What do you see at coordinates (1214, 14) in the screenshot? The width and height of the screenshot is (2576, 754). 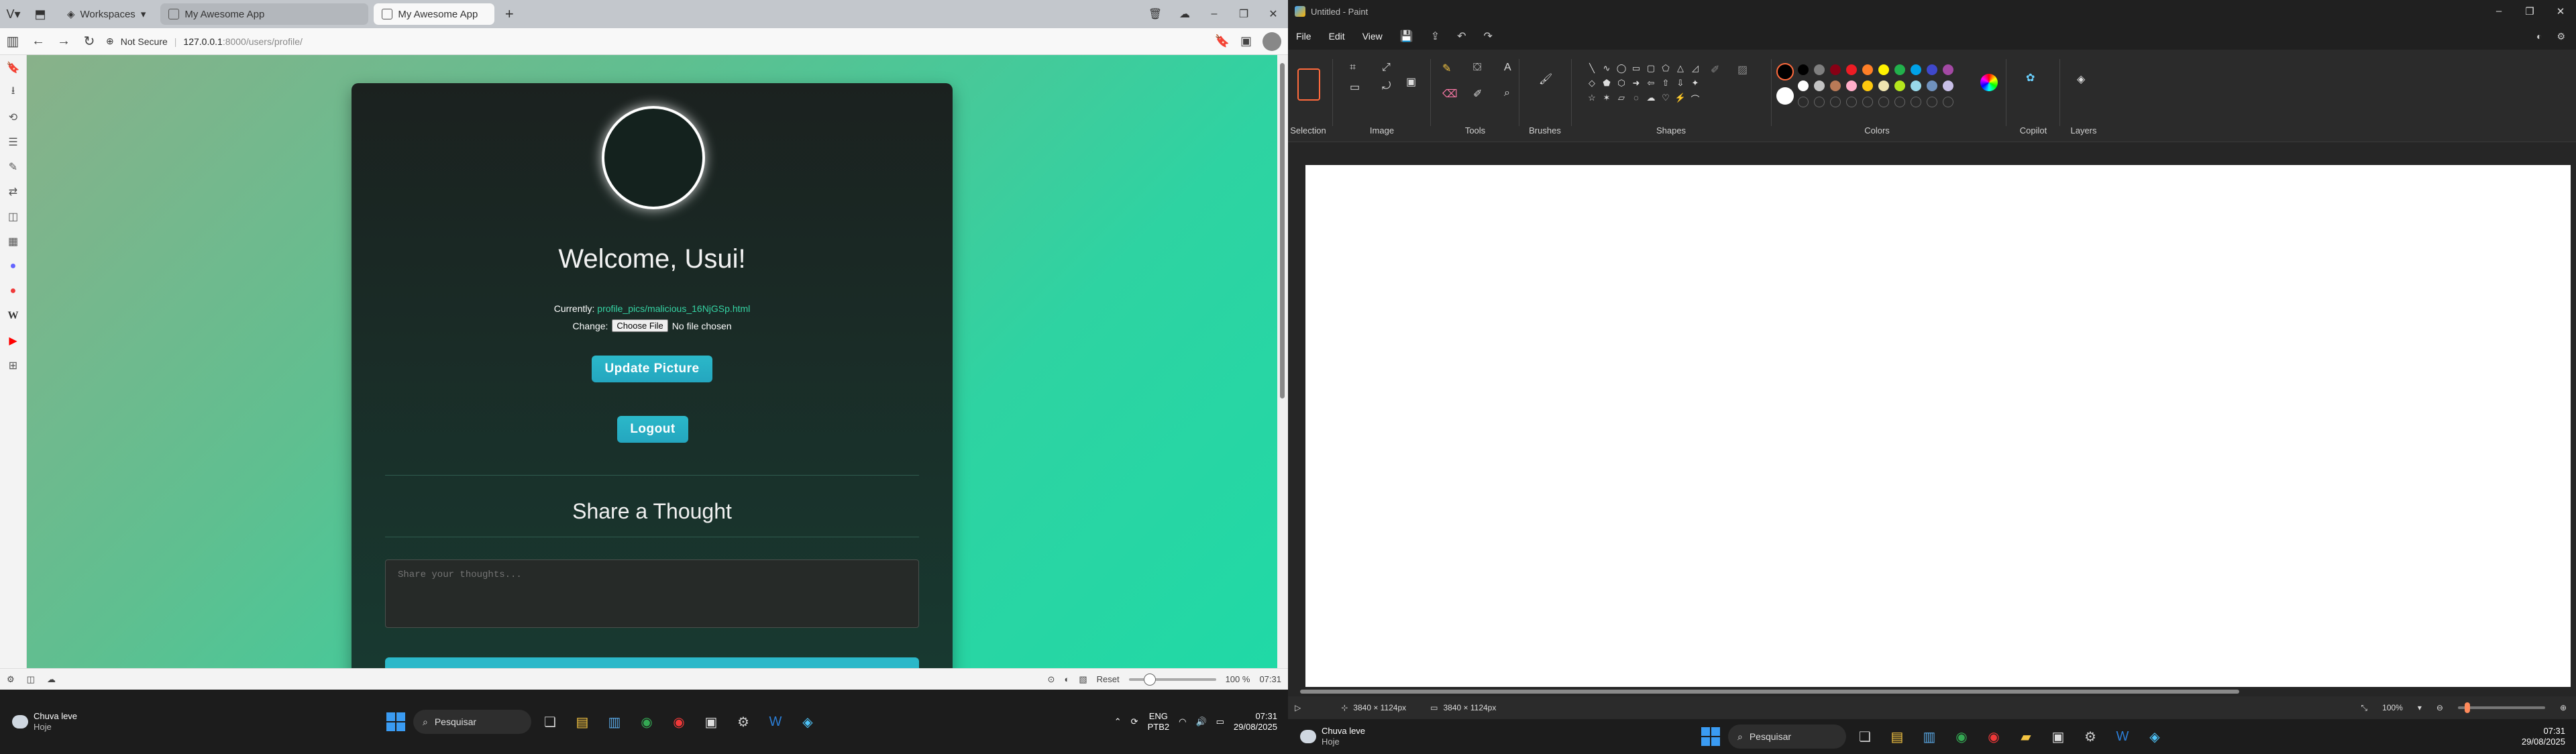 I see `minimize-button: –` at bounding box center [1214, 14].